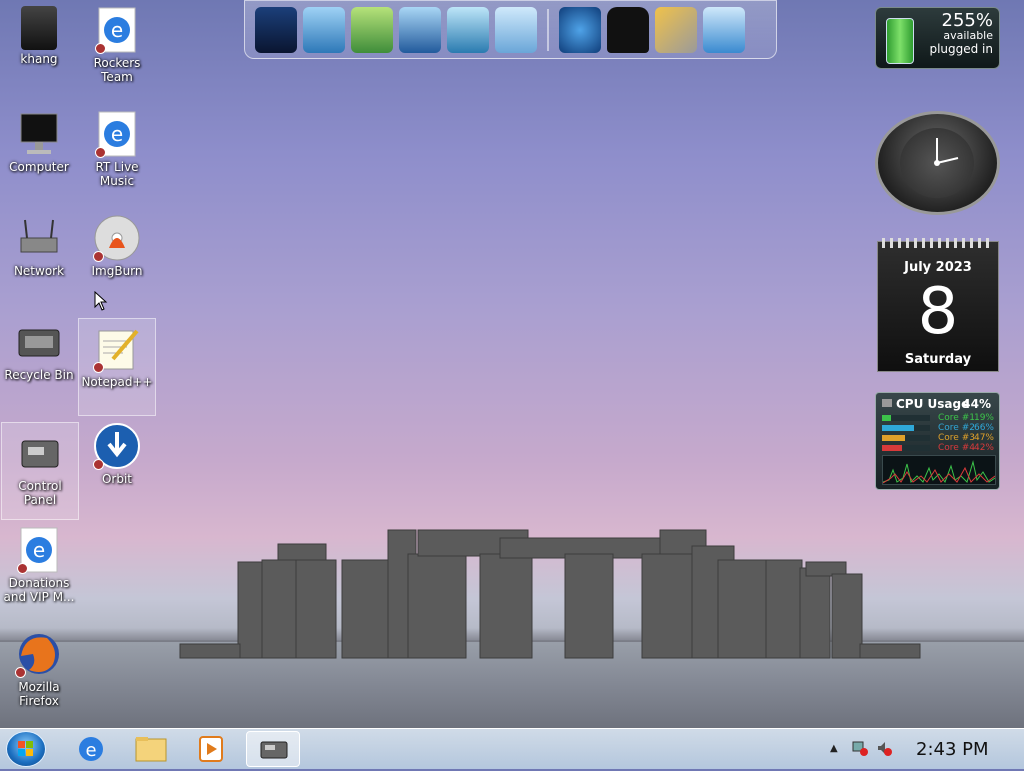  I want to click on media-player-dock-icon, so click(580, 29).